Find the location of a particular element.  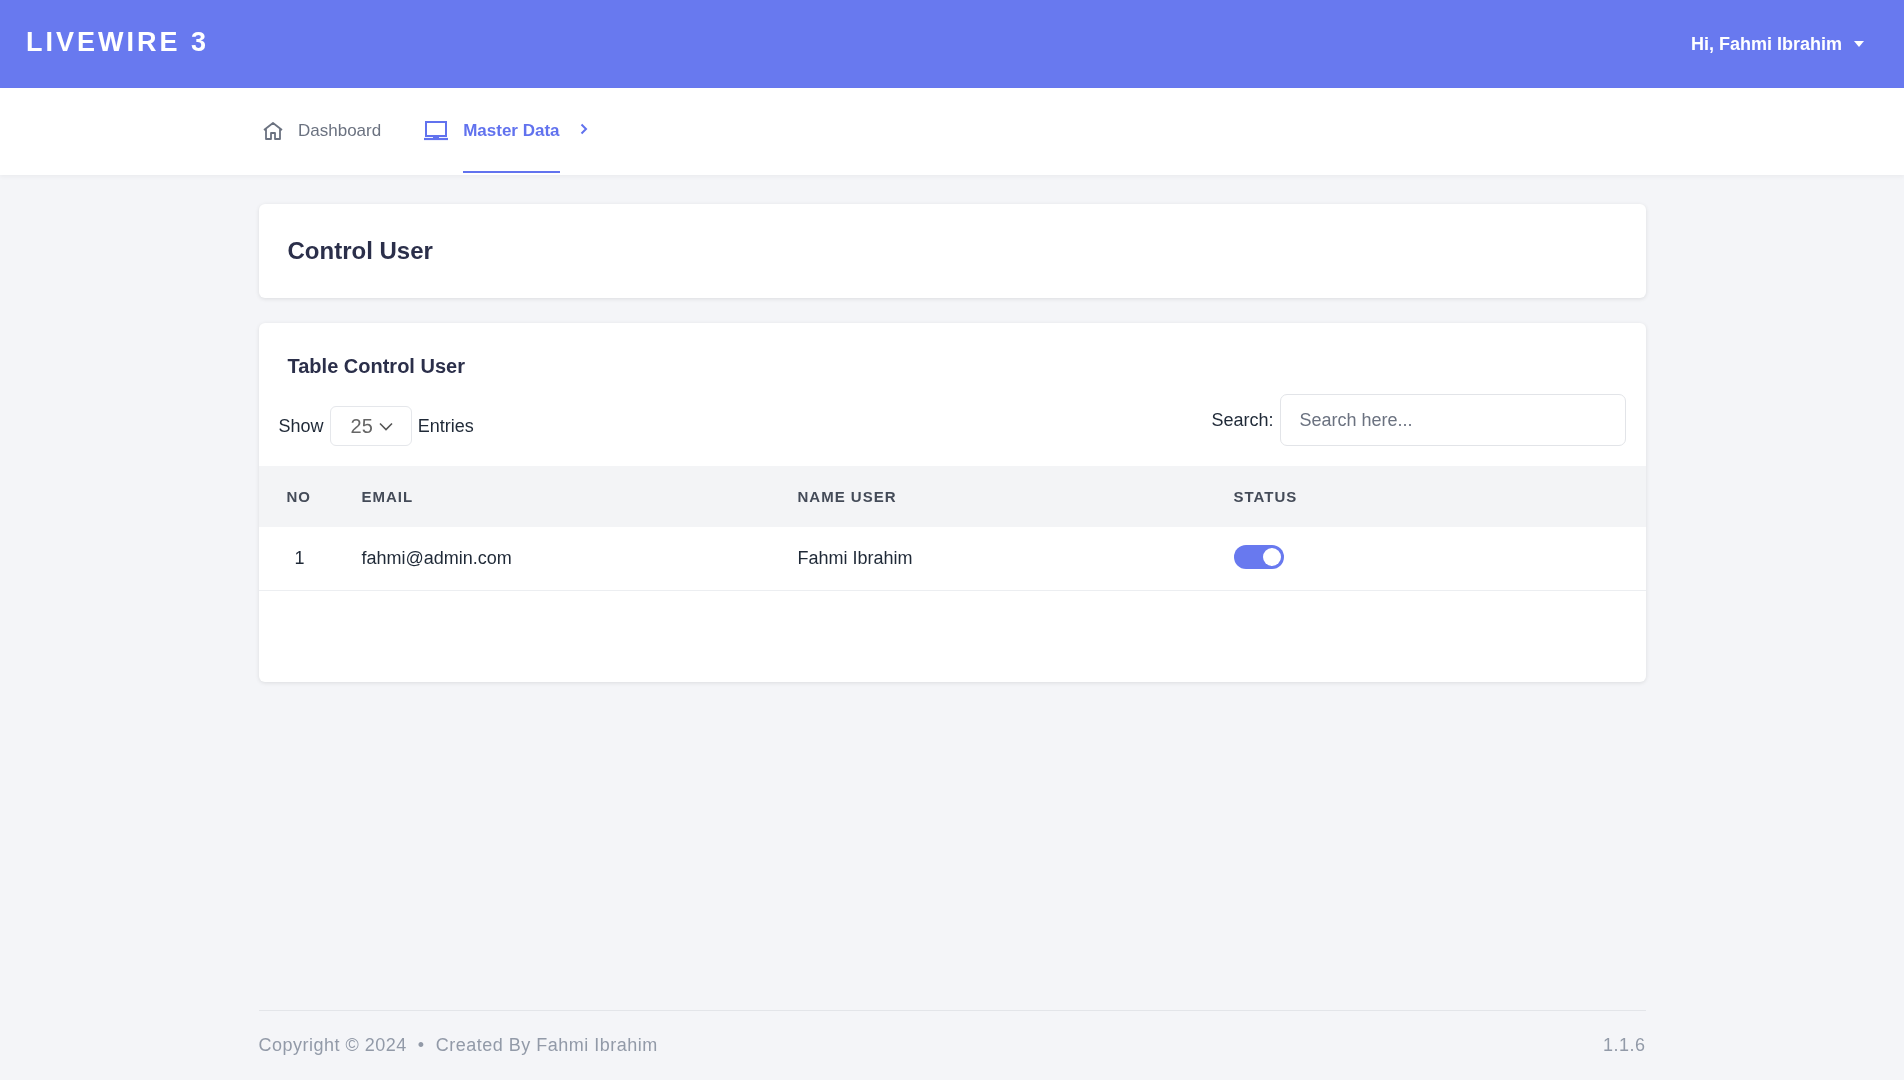

caret-icon is located at coordinates (1859, 44).